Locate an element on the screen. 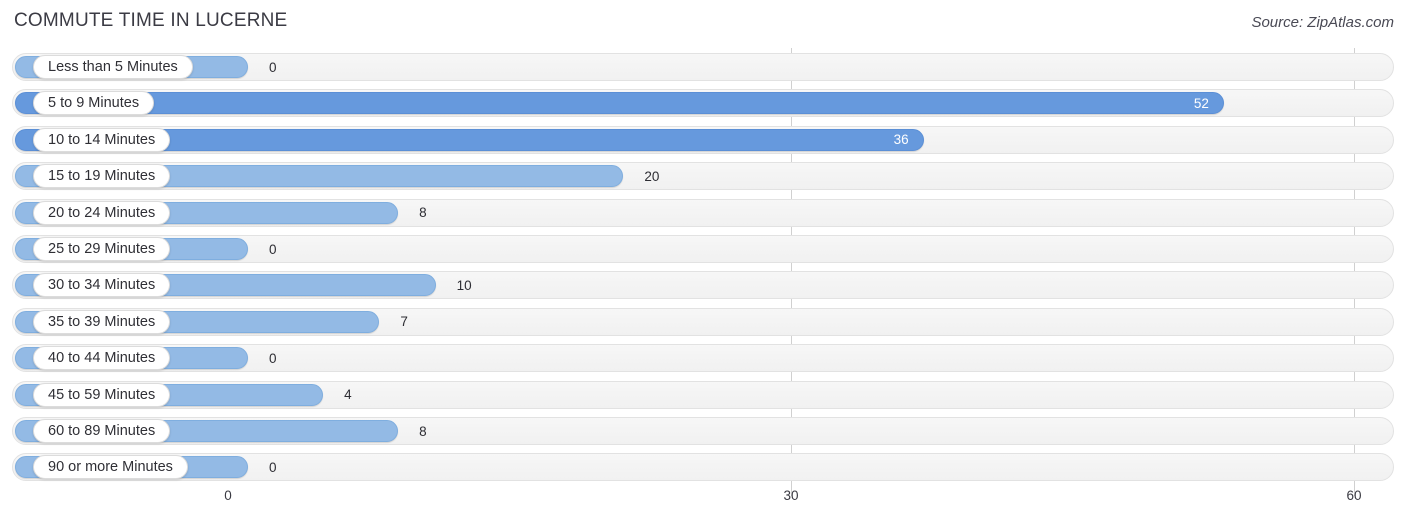  chart-row: Less than 5 Minutes 0 is located at coordinates (703, 67).